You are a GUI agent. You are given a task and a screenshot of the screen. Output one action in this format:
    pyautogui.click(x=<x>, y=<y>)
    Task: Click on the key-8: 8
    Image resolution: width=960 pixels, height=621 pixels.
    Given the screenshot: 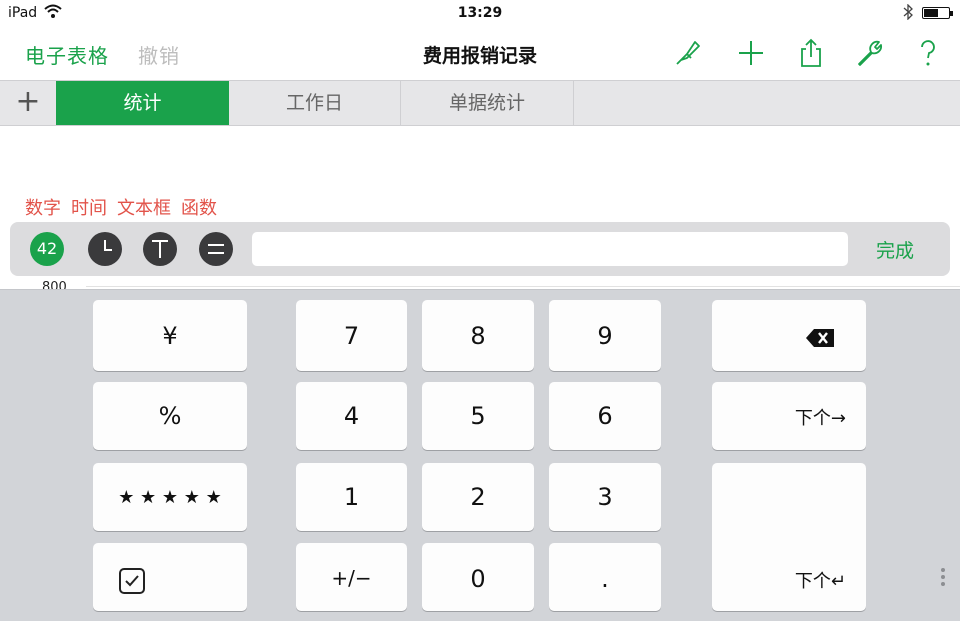 What is the action you would take?
    pyautogui.click(x=478, y=335)
    